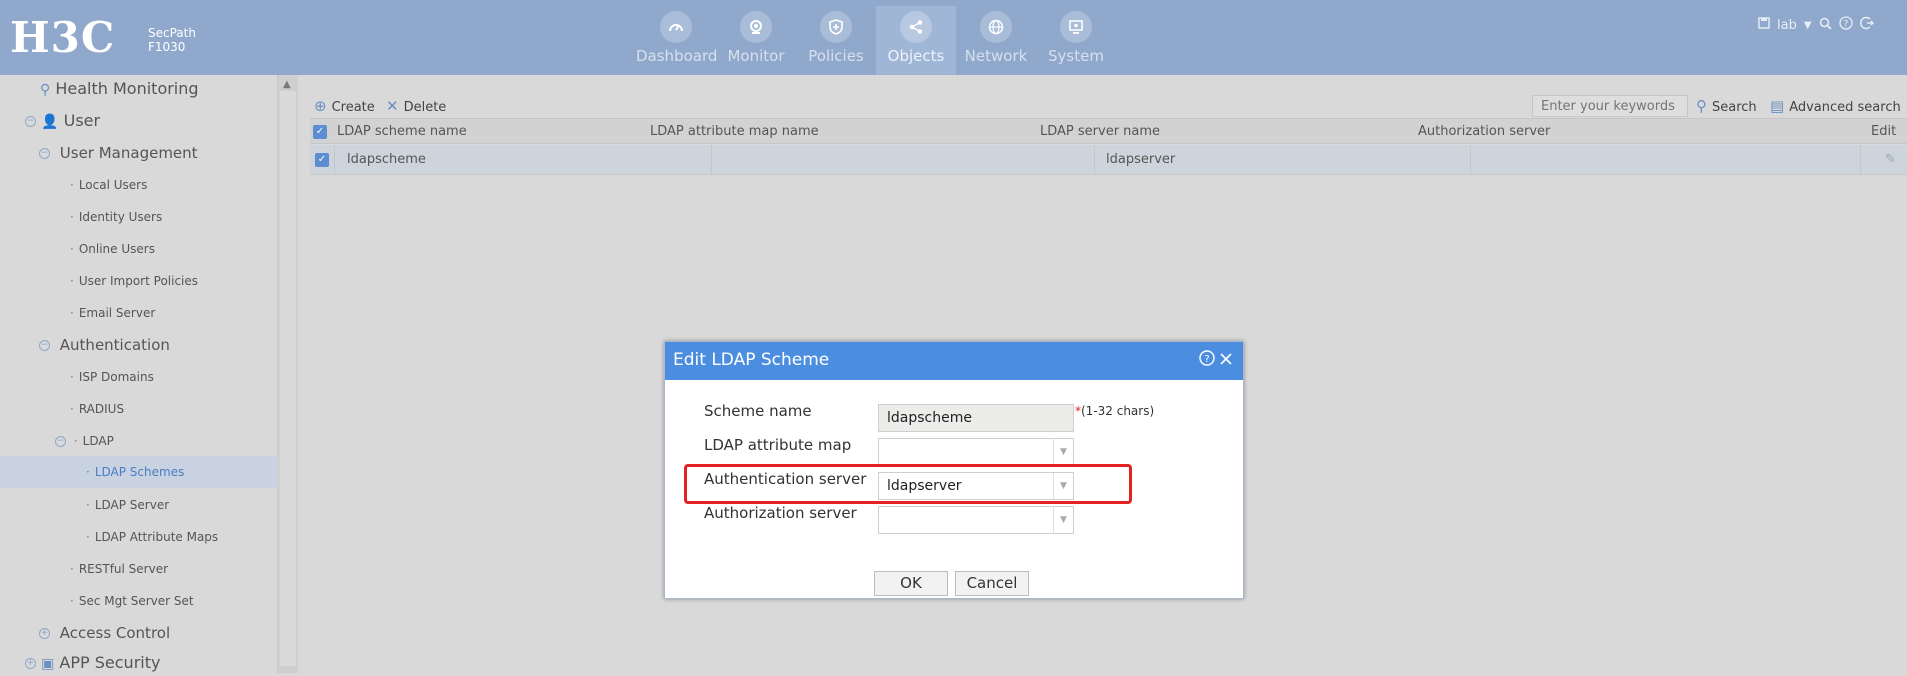 This screenshot has height=676, width=1907. Describe the element at coordinates (1845, 107) in the screenshot. I see `advanced-search-label: Advanced search` at that location.